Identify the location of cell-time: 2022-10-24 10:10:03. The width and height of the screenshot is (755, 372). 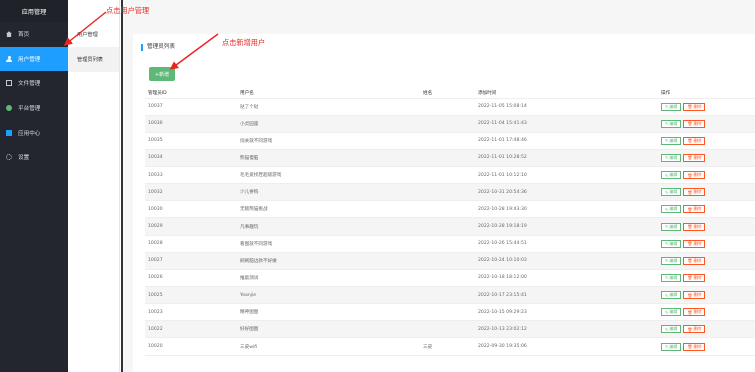
(566, 261).